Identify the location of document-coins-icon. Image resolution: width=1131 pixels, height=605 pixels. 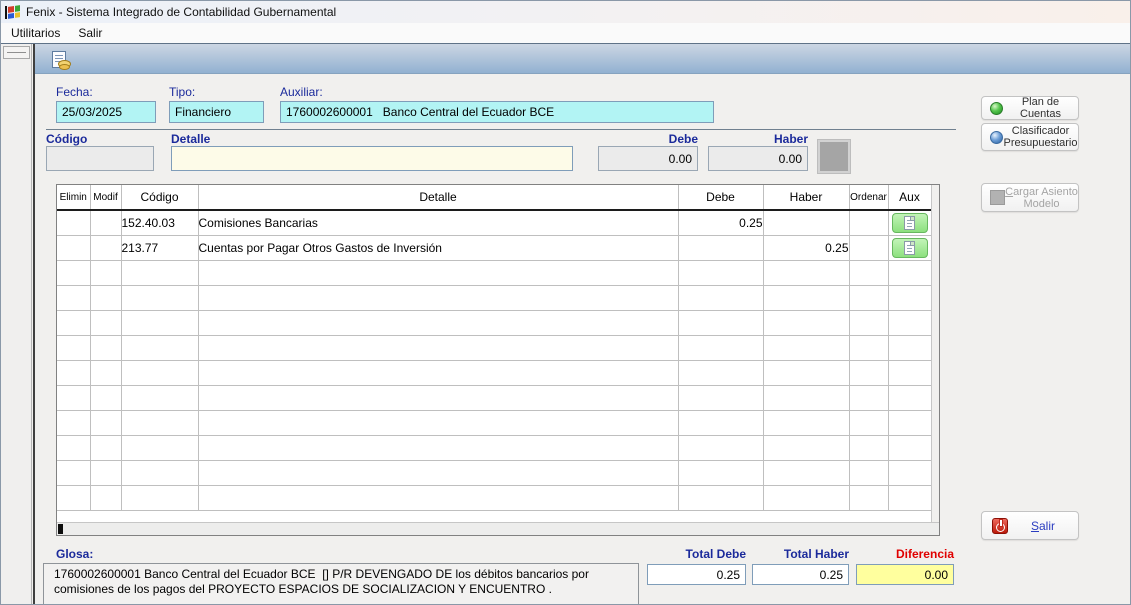
(61, 60).